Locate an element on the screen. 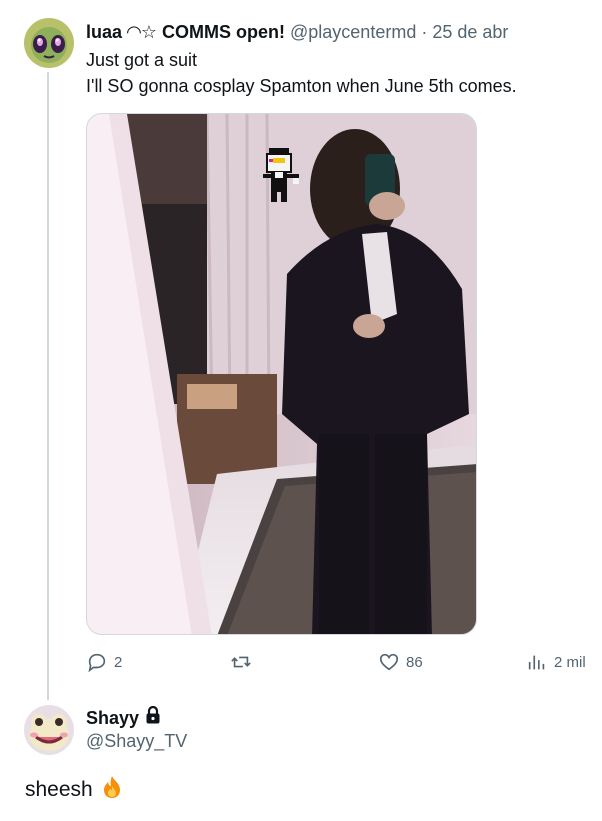 Image resolution: width=602 pixels, height=821 pixels. thread-connector-line is located at coordinates (48, 386).